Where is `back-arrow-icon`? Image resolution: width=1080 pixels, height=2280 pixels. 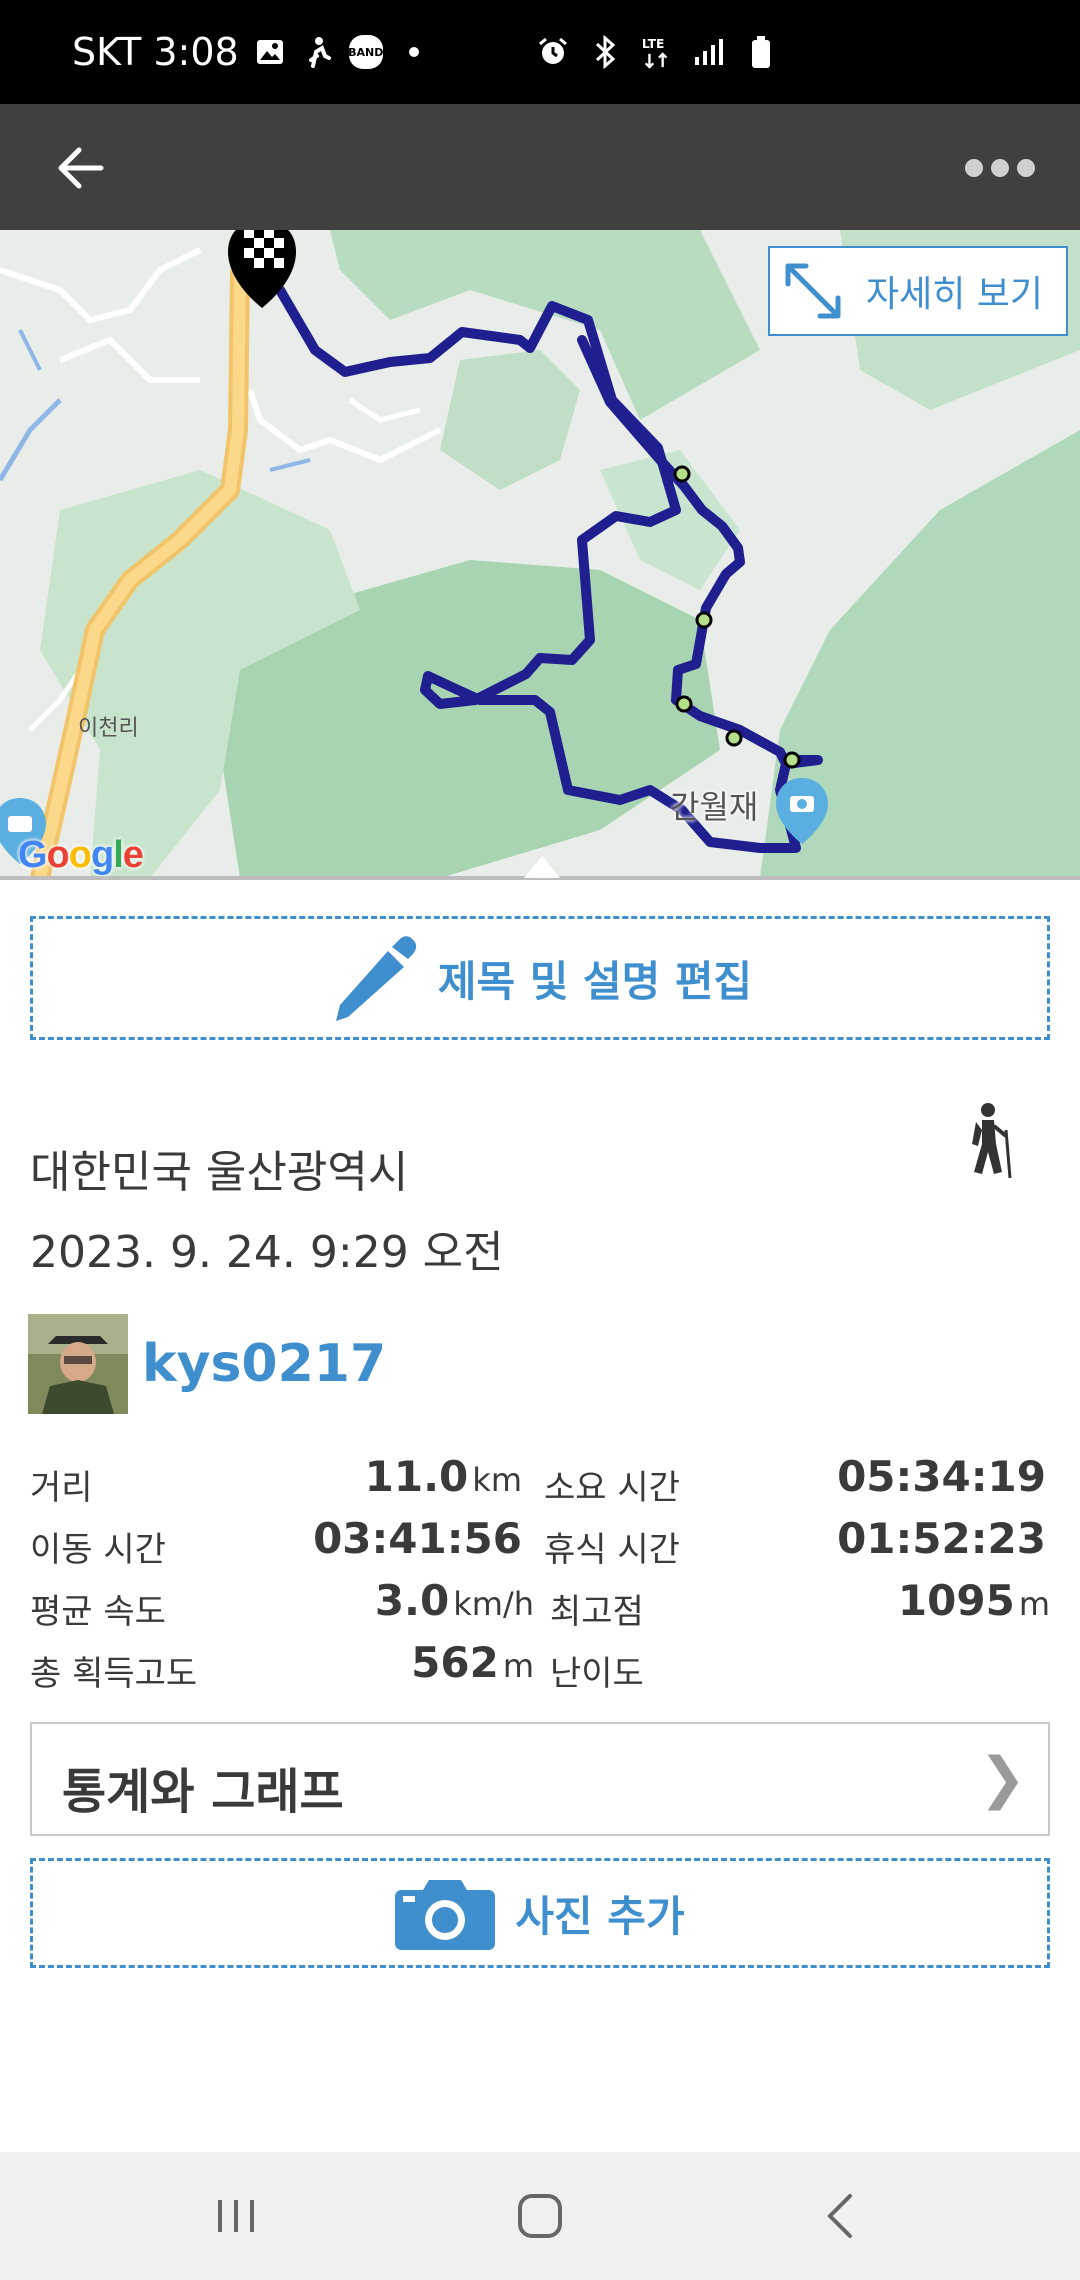 back-arrow-icon is located at coordinates (81, 168).